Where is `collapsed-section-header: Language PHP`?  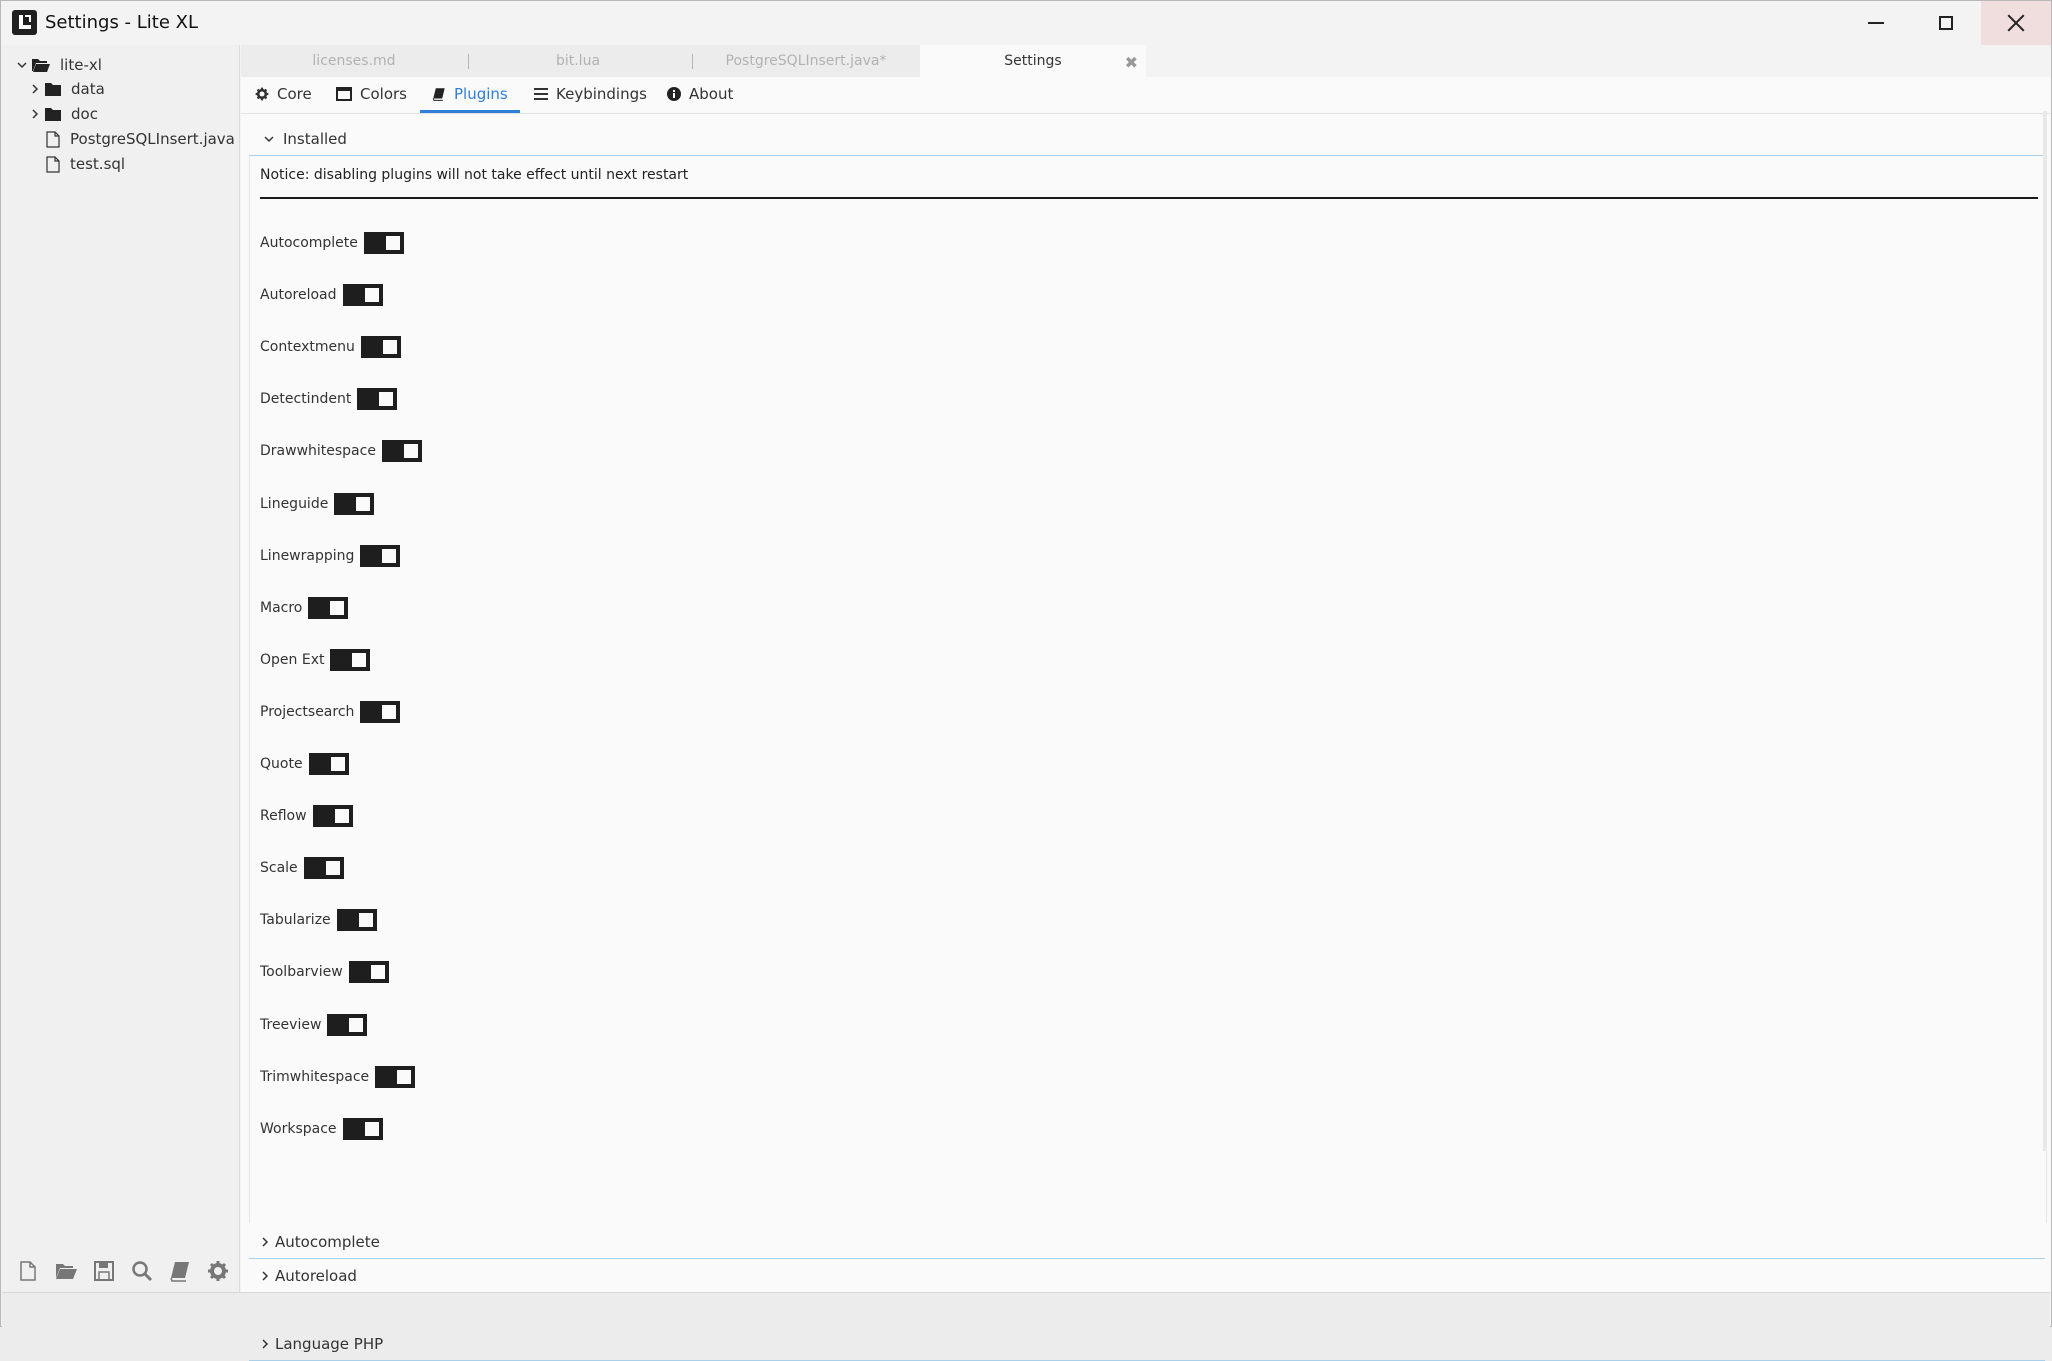
collapsed-section-header: Language PHP is located at coordinates (321, 1343).